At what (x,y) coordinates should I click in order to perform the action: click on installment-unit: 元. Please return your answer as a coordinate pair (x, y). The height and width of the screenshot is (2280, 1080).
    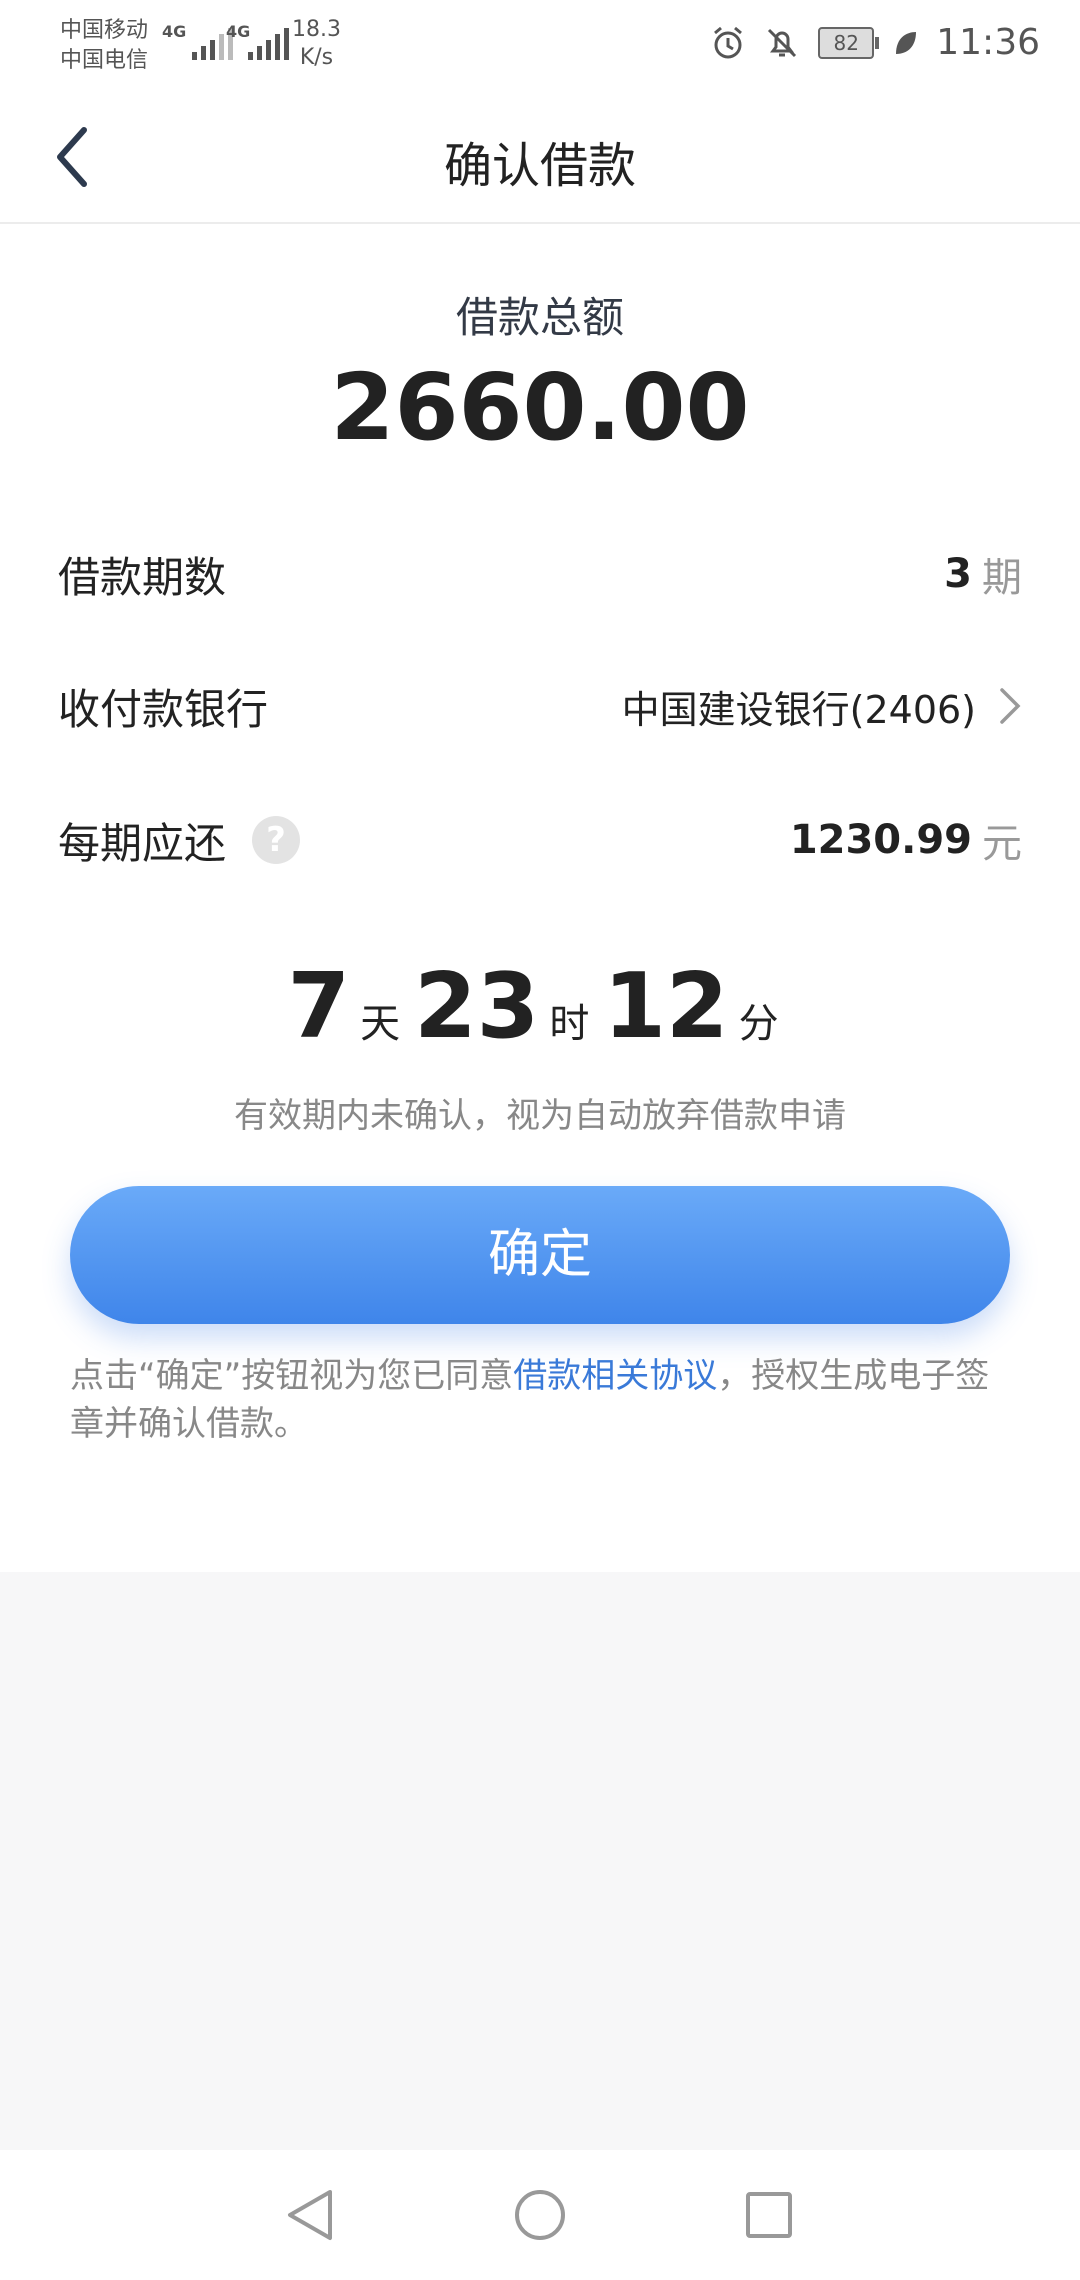
    Looking at the image, I should click on (1002, 844).